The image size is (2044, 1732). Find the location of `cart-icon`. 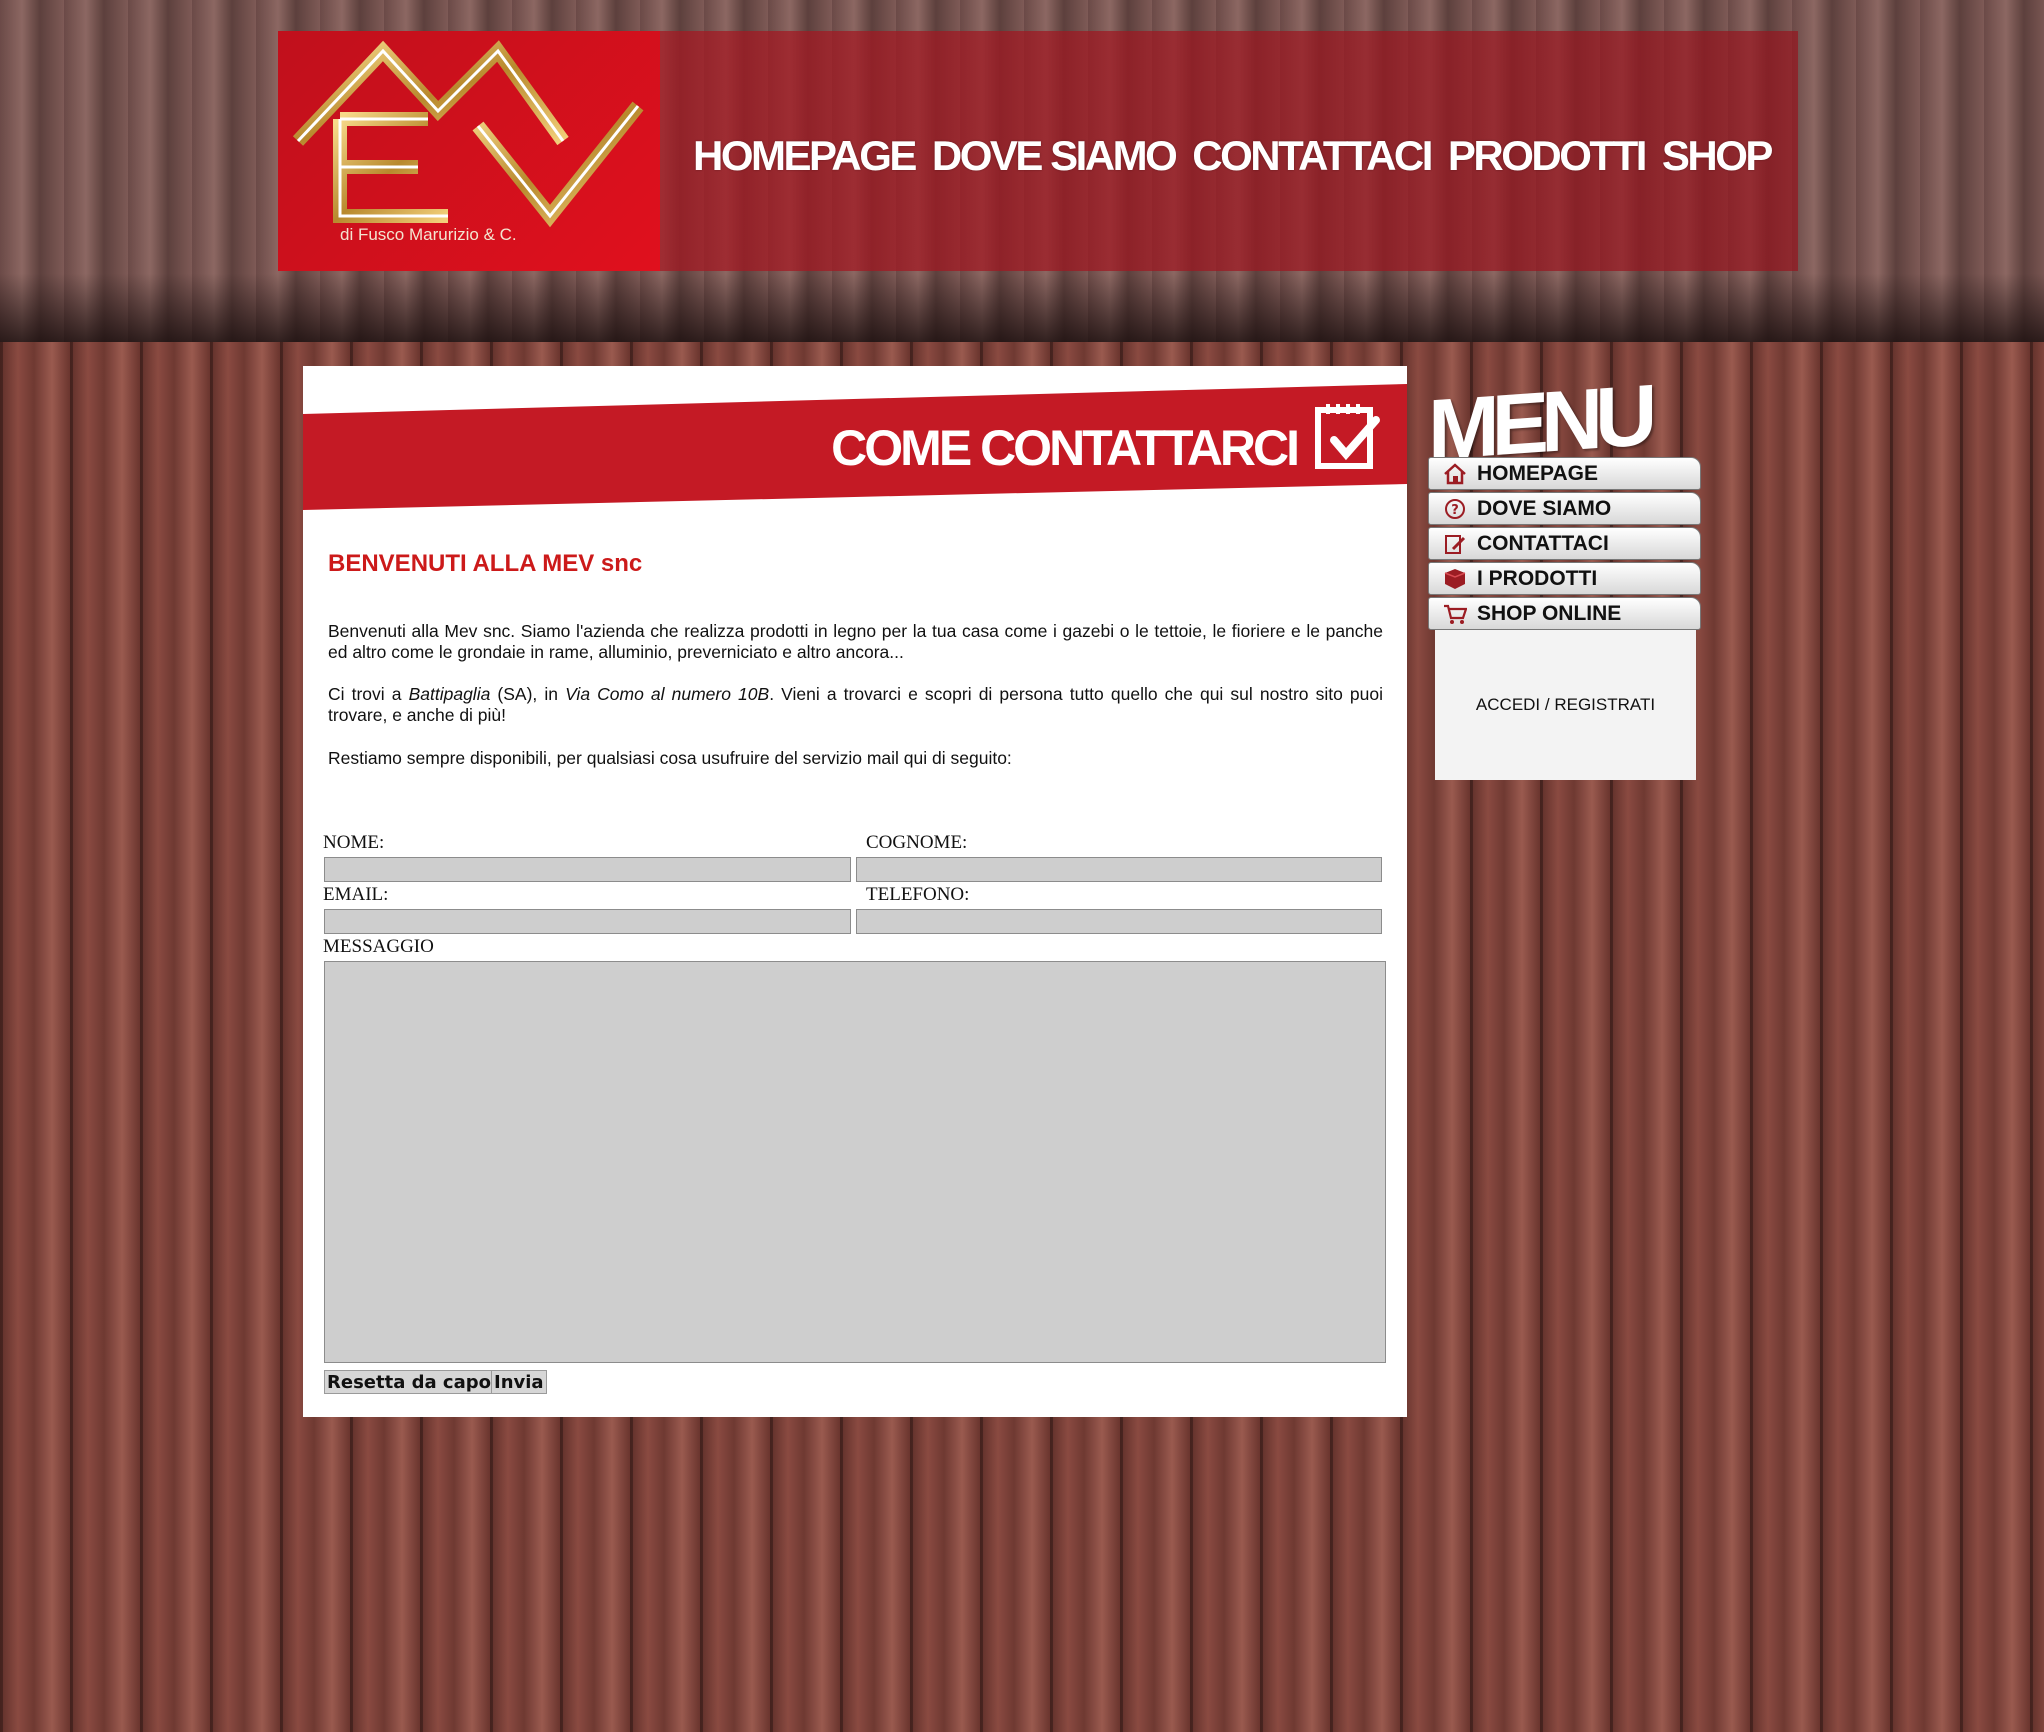

cart-icon is located at coordinates (1455, 614).